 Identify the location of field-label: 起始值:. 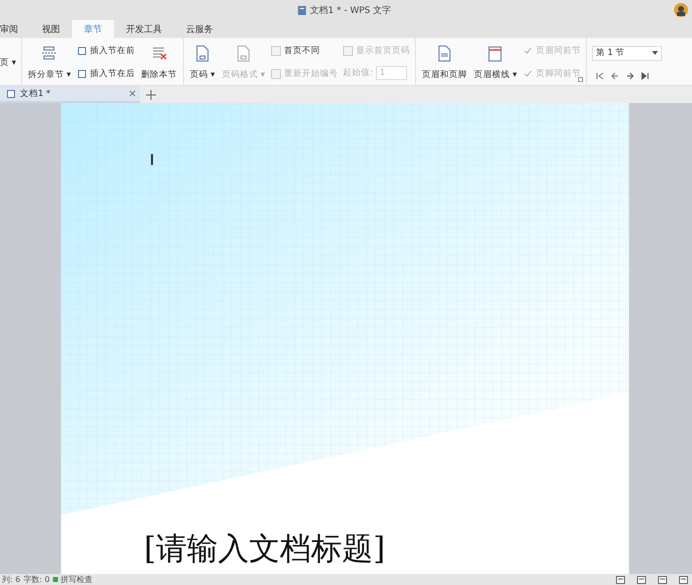
(357, 73).